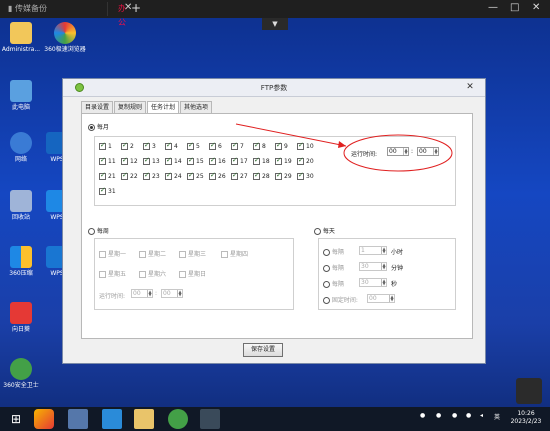 This screenshot has width=550, height=431. What do you see at coordinates (105, 145) in the screenshot?
I see `day-checkbox-item: 1` at bounding box center [105, 145].